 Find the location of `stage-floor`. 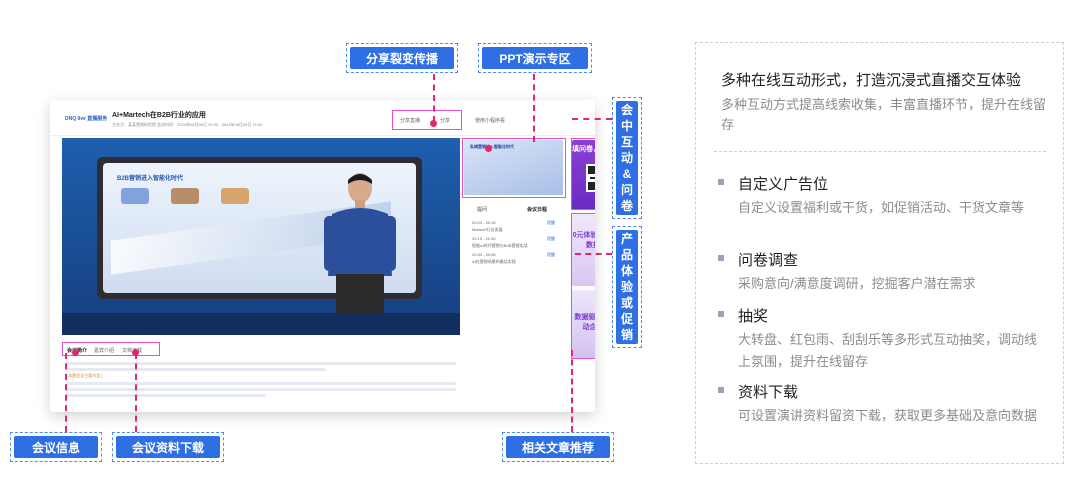

stage-floor is located at coordinates (261, 324).